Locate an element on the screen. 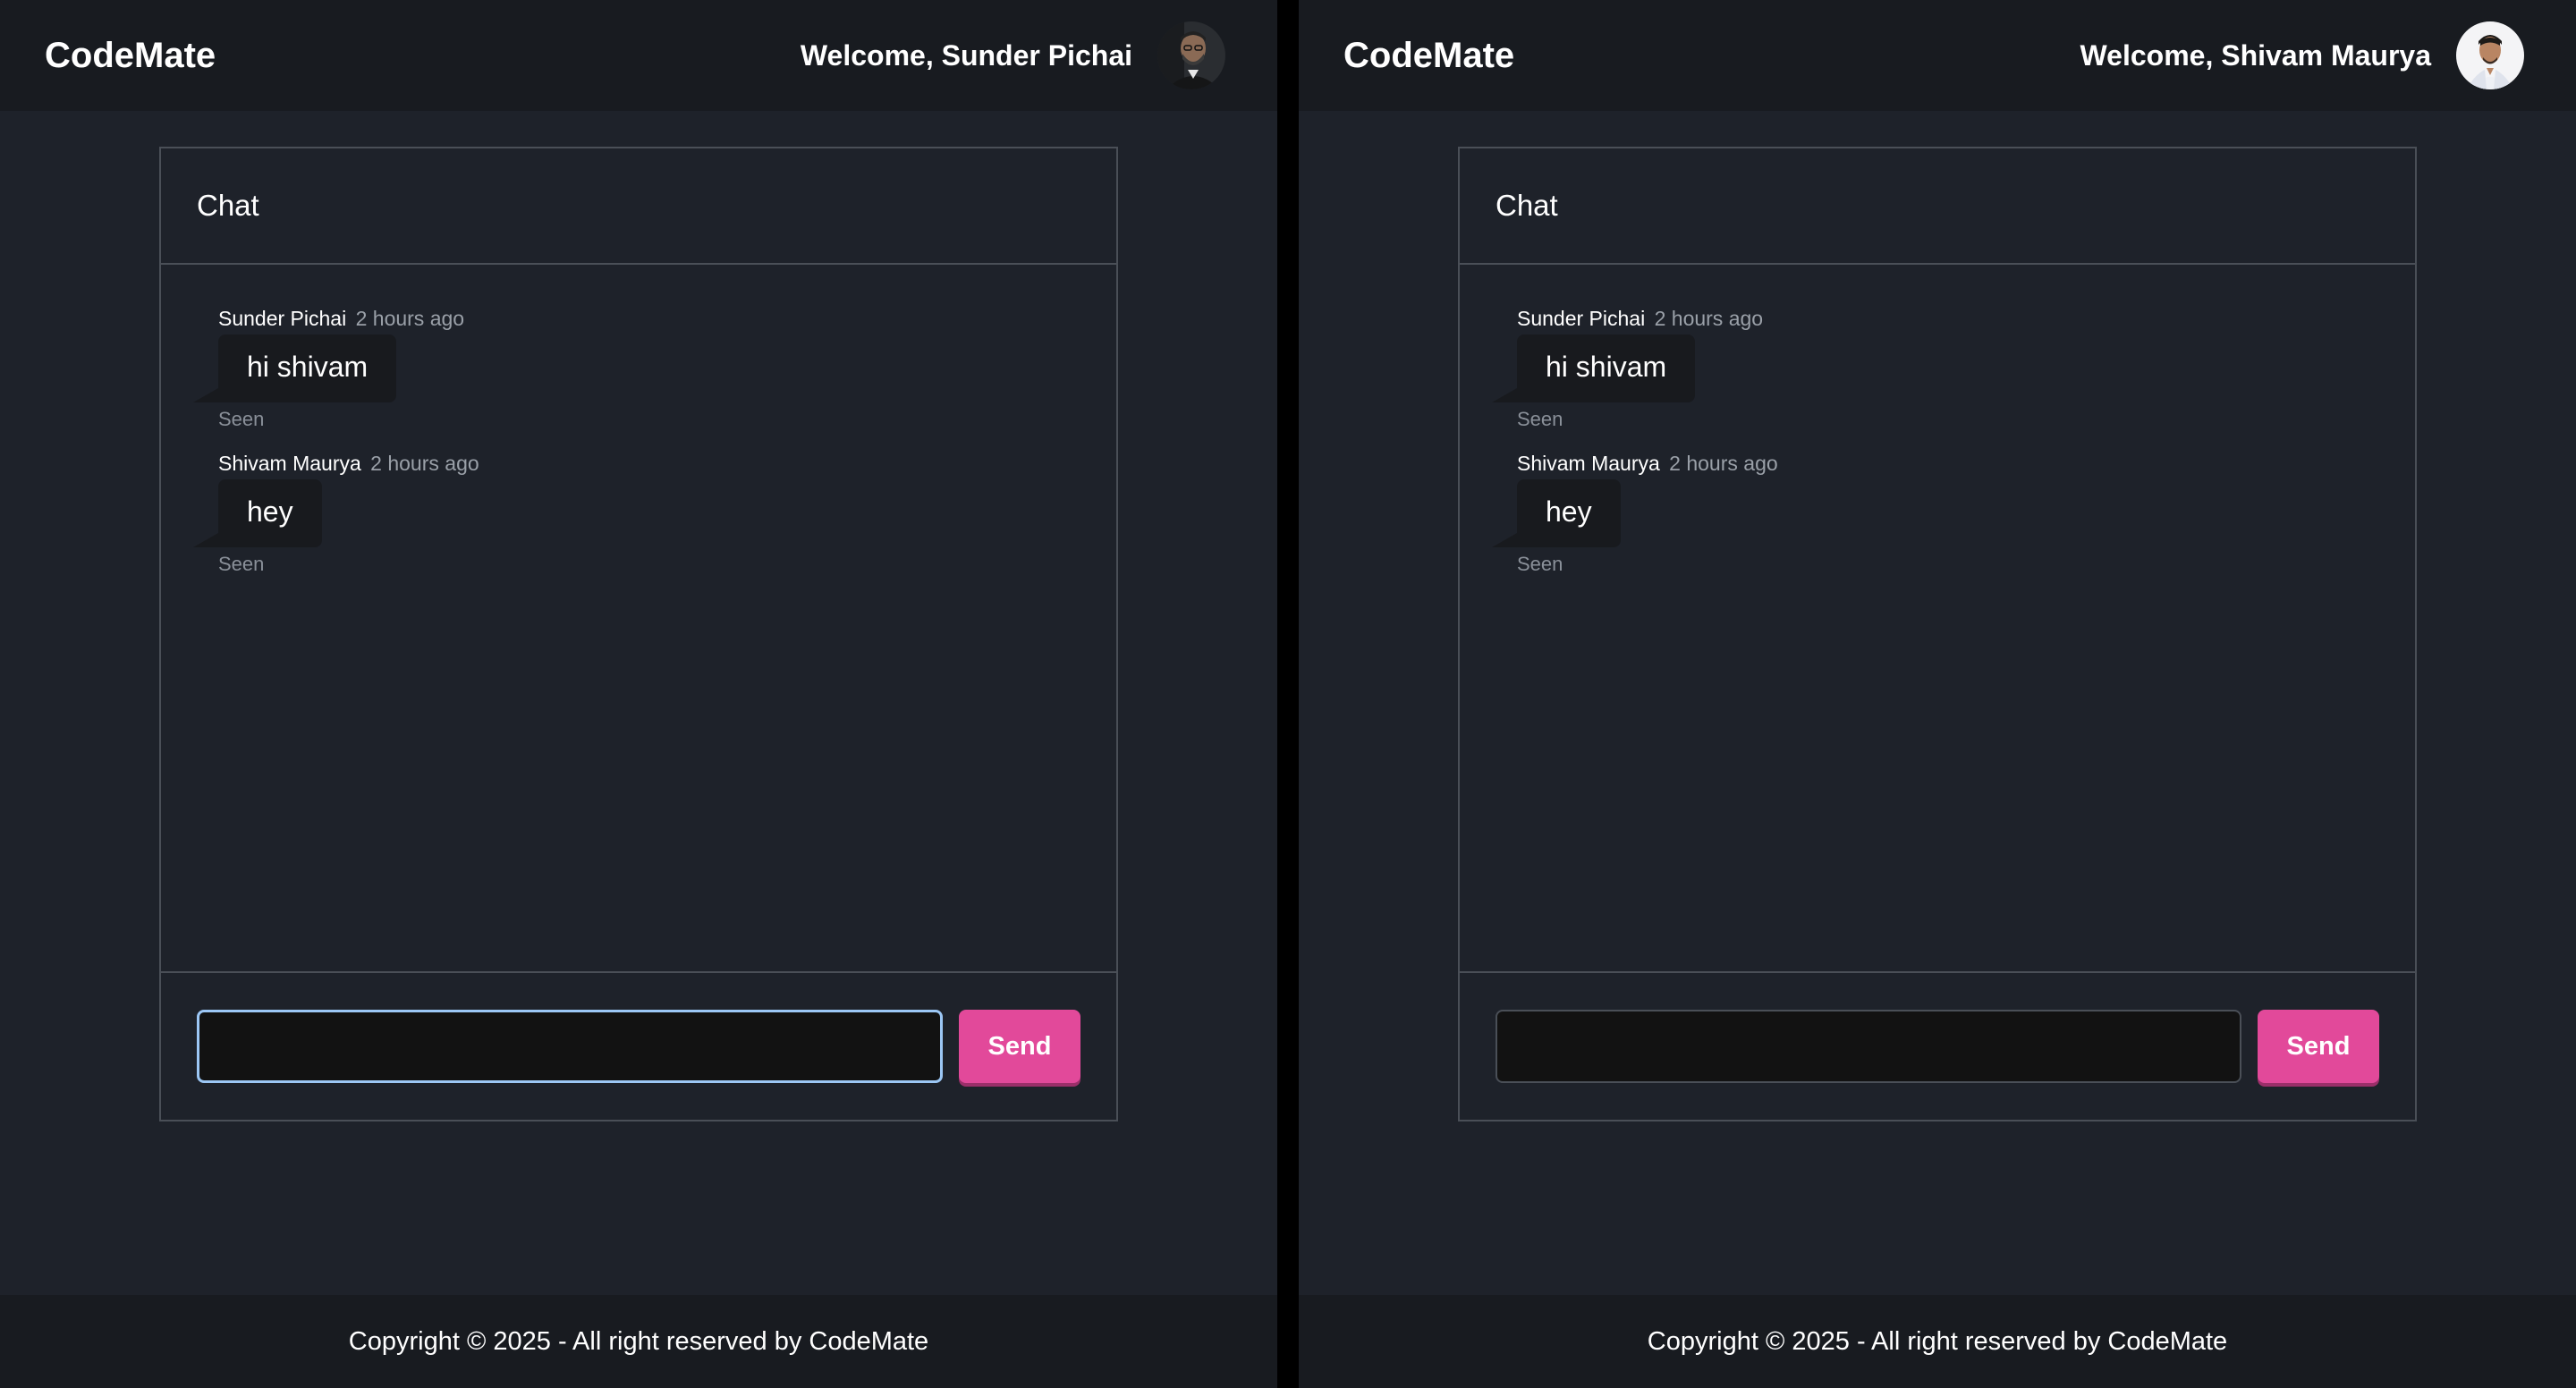 This screenshot has width=2576, height=1388. nav-user-area: Welcome, Sunder Pichai is located at coordinates (1013, 55).